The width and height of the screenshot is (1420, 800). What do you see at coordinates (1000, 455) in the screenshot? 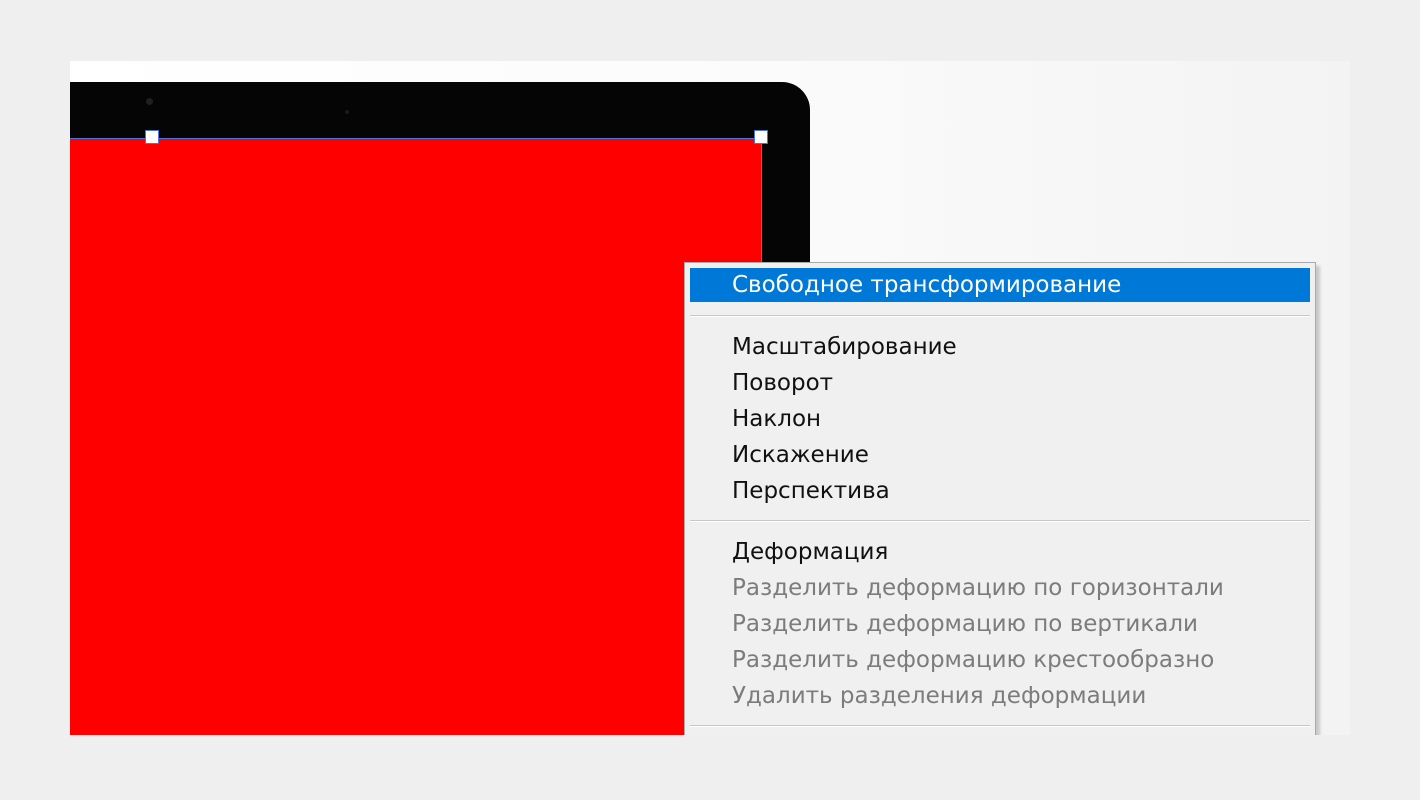
I see `menu-item-distort: Искажение` at bounding box center [1000, 455].